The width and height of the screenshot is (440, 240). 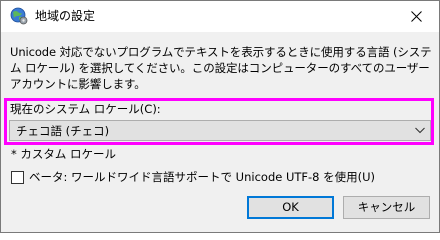 I want to click on system-locale-label: 現在のシステム ロケール(C):, so click(x=85, y=109).